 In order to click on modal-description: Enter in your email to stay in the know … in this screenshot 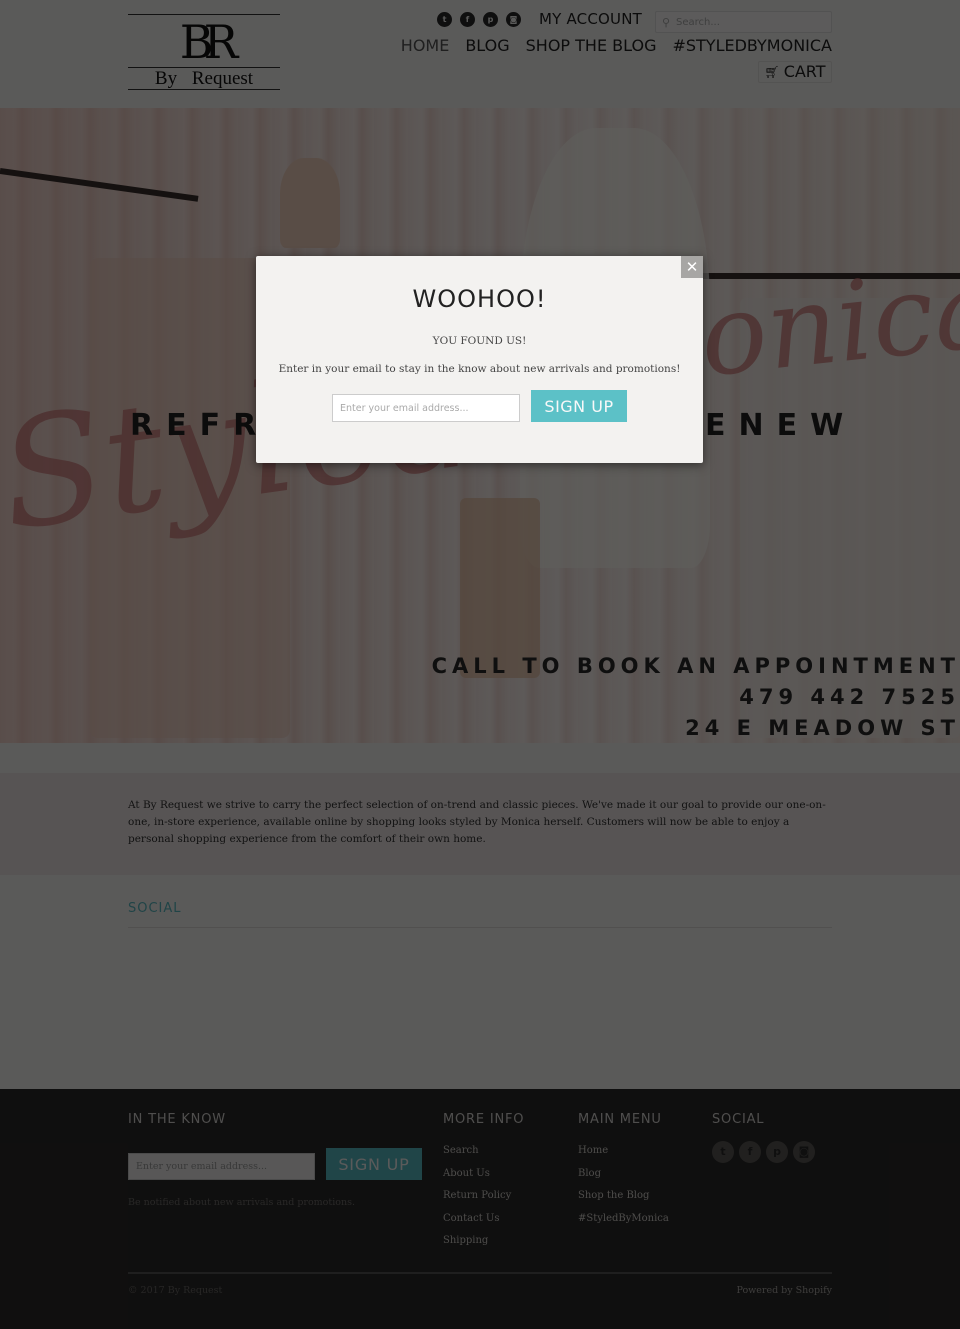, I will do `click(479, 369)`.